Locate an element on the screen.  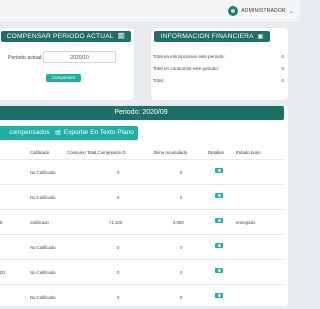
exportar-label: Exportar En Texto Plano is located at coordinates (98, 132).